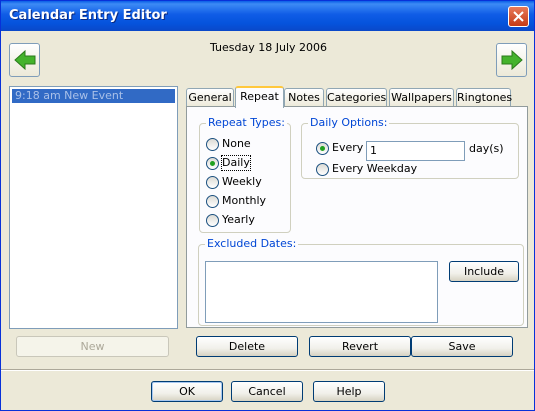 The height and width of the screenshot is (411, 535). I want to click on excluded-dates-group: Excluded Dates: Include, so click(361, 281).